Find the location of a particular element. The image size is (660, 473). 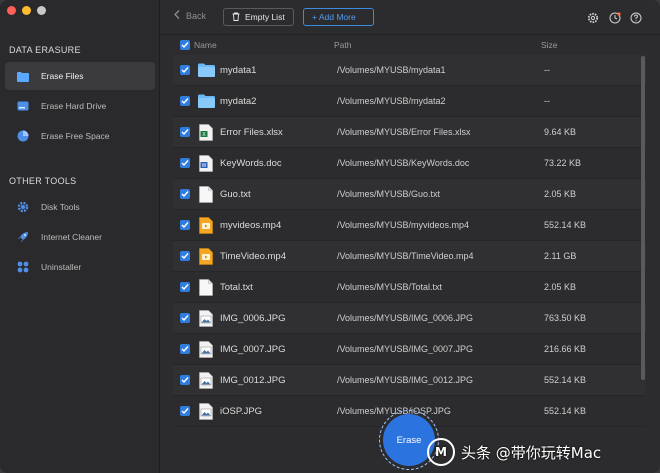

file-path: /Volumes/MYUSB/TimeVideo.mp4 is located at coordinates (405, 256).